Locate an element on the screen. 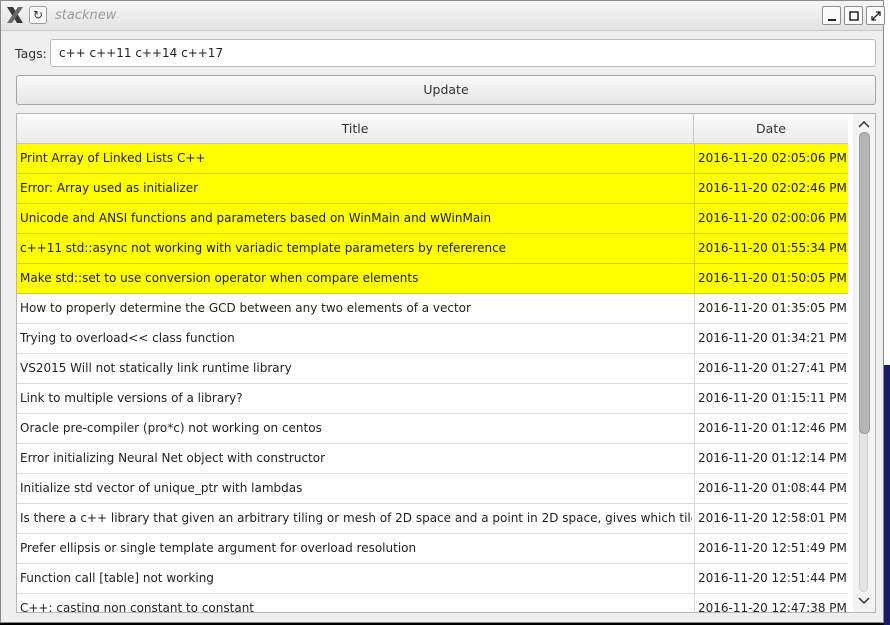  column-header-date: Date is located at coordinates (771, 128).